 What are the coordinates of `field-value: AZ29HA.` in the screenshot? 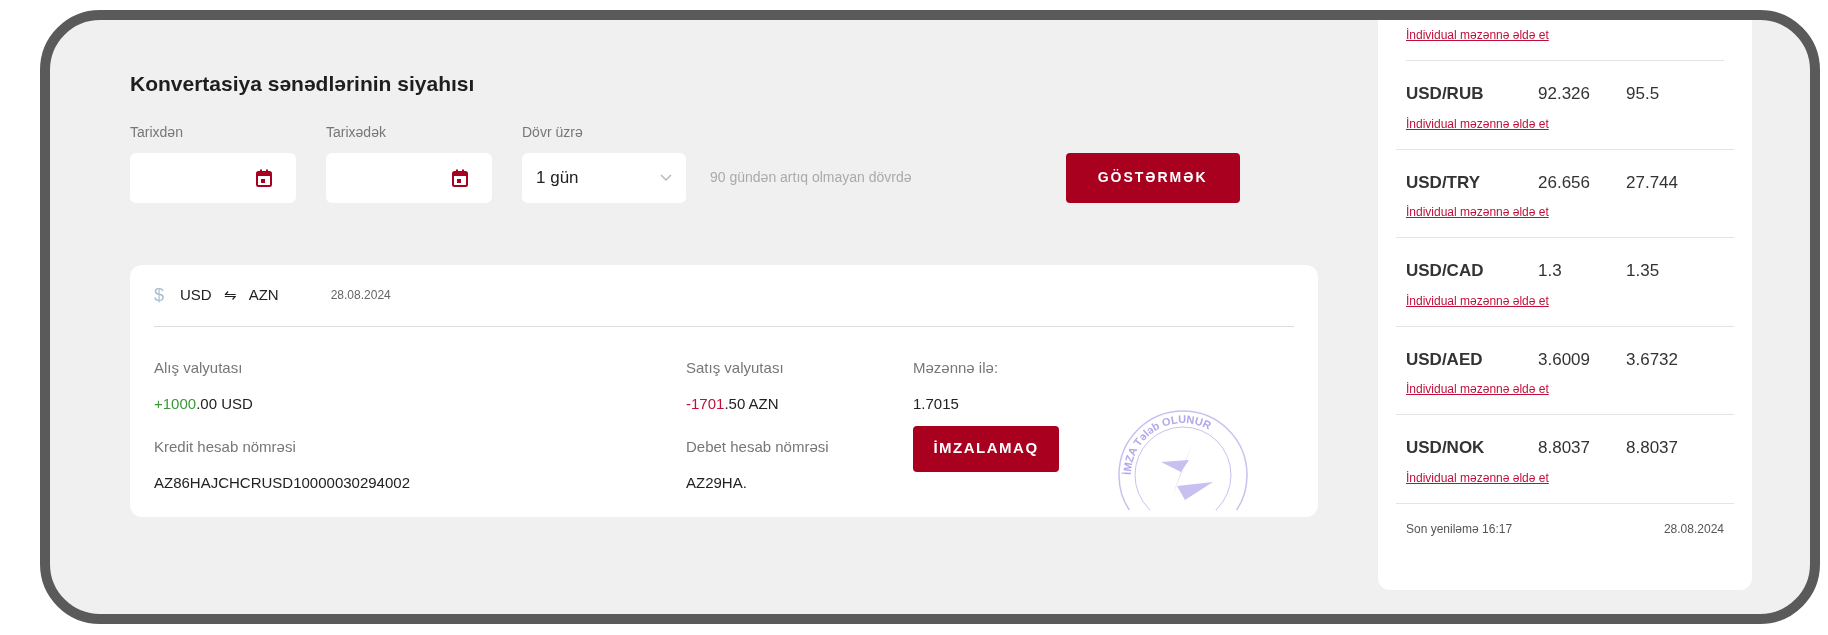 It's located at (717, 483).